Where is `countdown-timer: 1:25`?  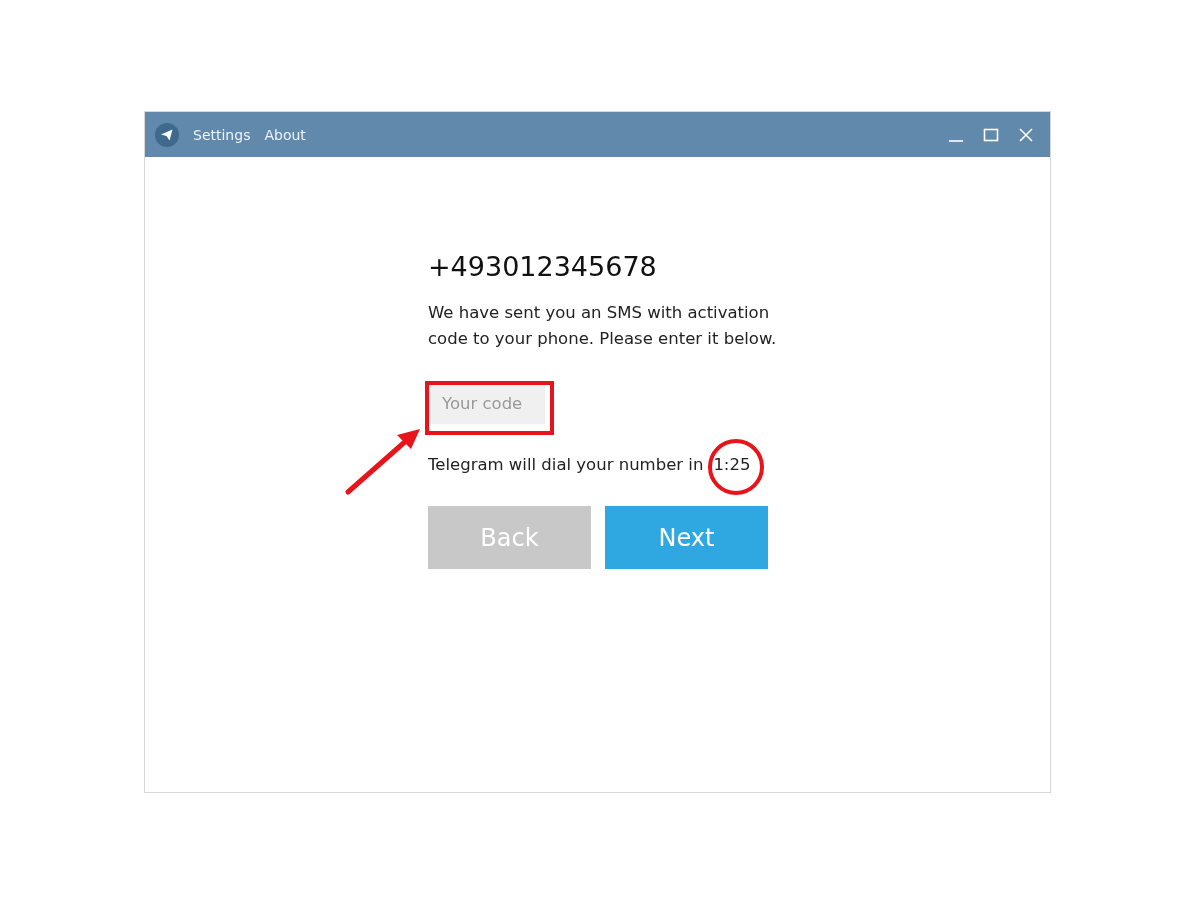 countdown-timer: 1:25 is located at coordinates (732, 464).